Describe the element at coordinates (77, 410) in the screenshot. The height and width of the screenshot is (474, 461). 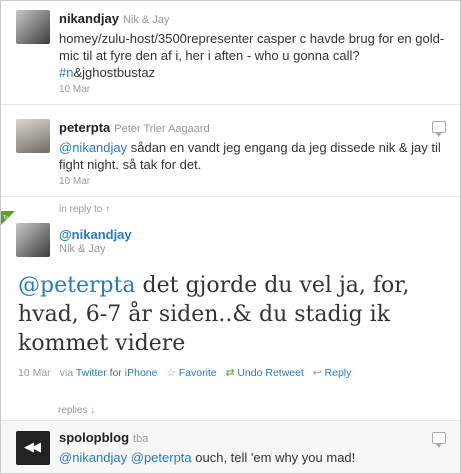
I see `replies-label: replies ↓` at that location.